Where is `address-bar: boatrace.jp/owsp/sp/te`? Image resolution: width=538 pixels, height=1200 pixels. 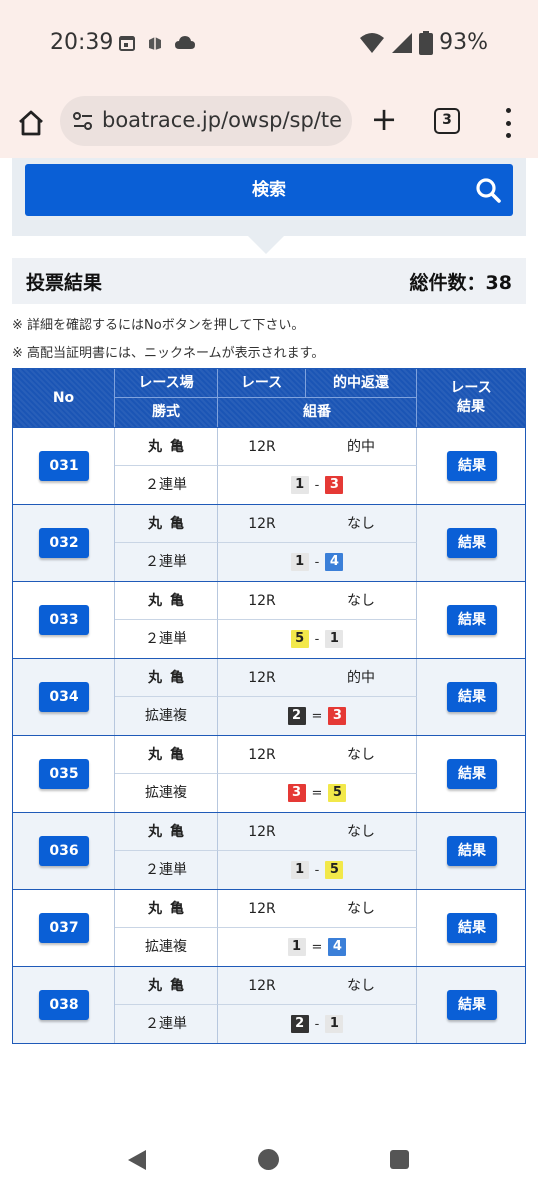 address-bar: boatrace.jp/owsp/sp/te is located at coordinates (206, 121).